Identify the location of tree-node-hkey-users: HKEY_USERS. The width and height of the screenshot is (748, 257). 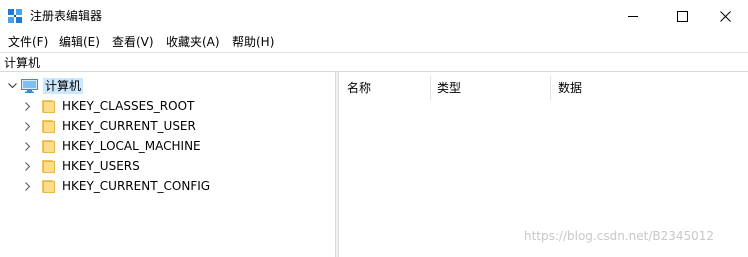
(81, 166).